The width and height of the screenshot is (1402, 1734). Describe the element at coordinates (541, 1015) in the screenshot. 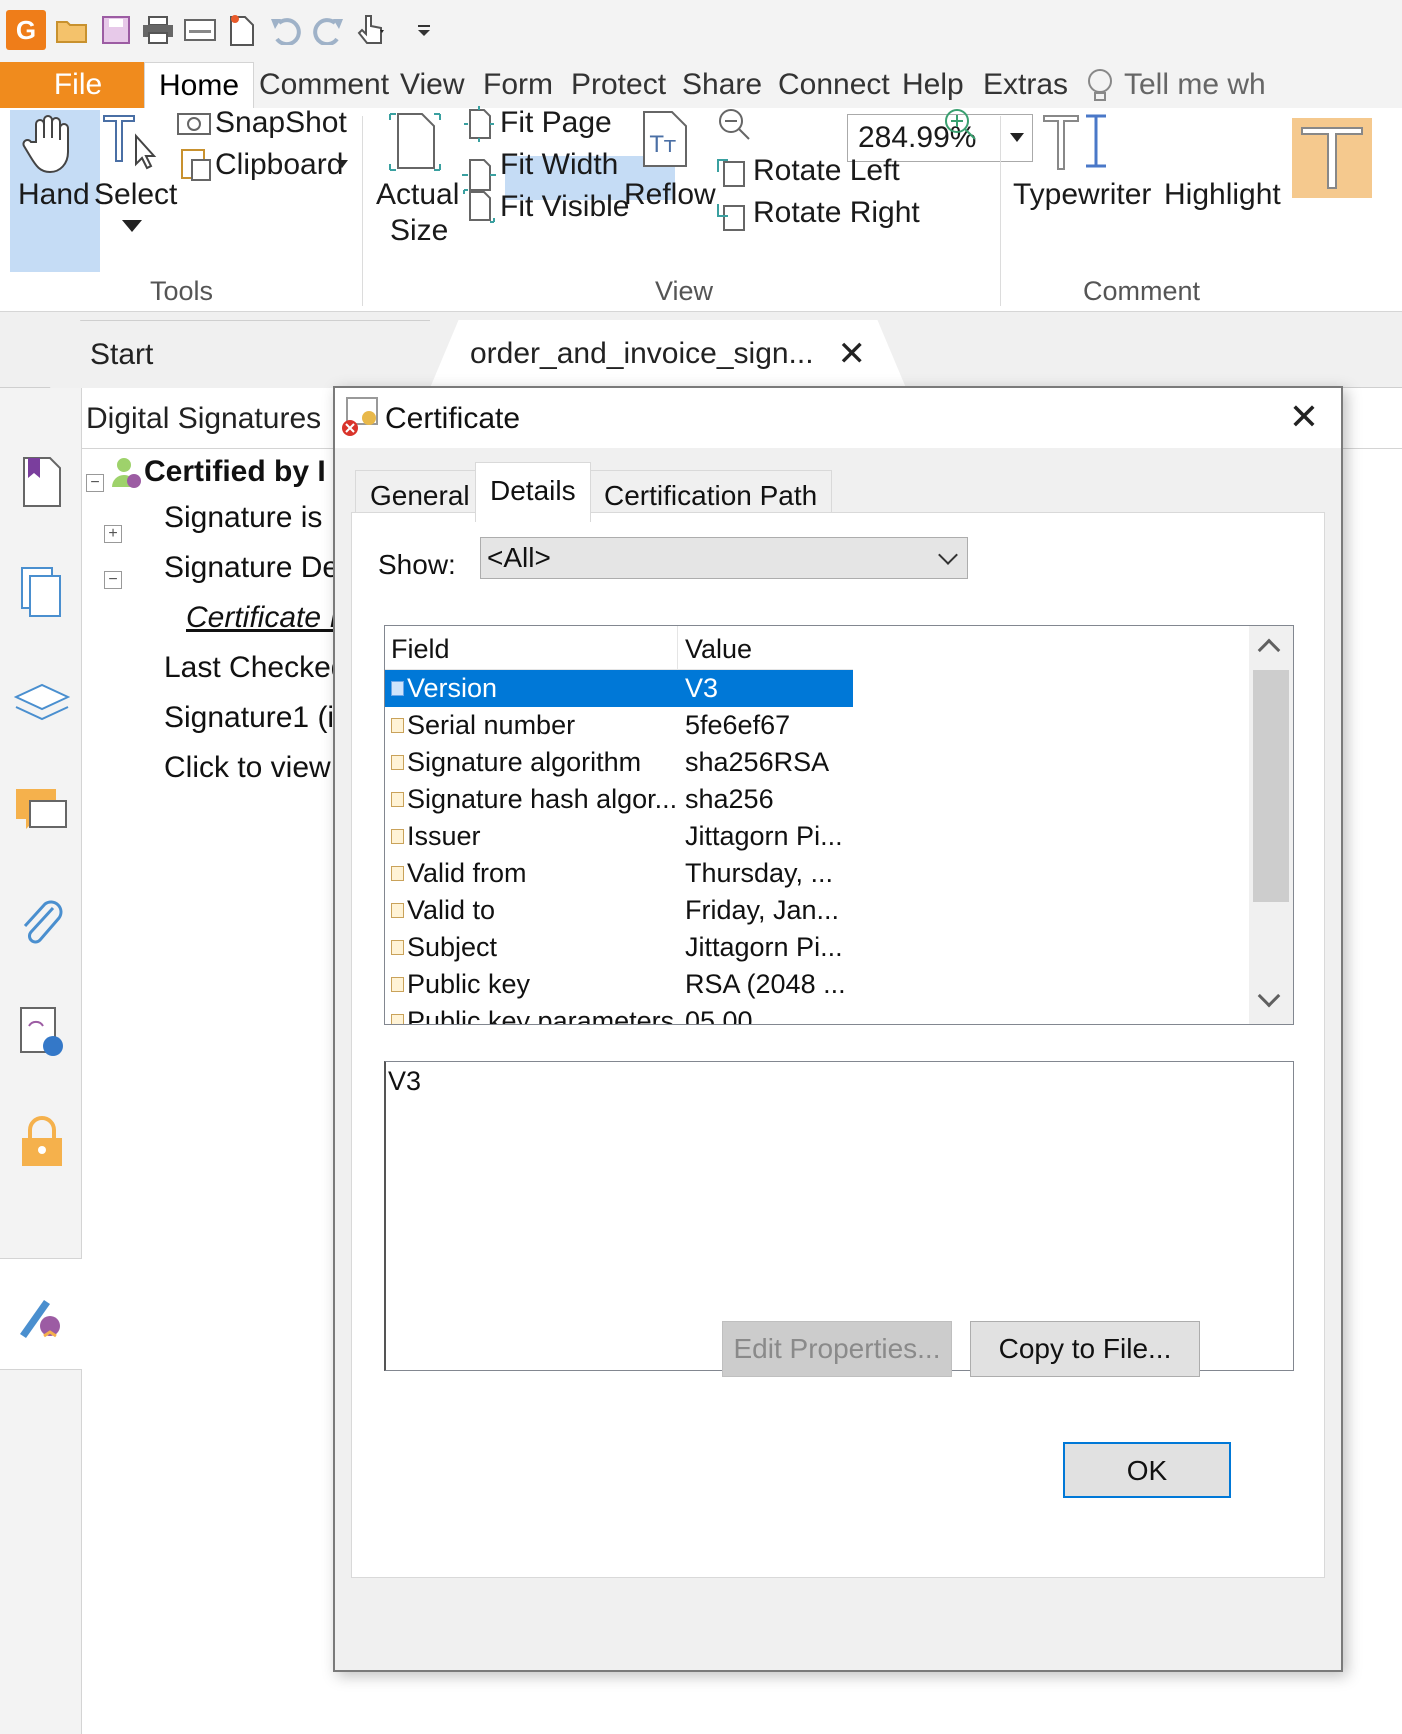

I see `field-name: Public key parameters` at that location.